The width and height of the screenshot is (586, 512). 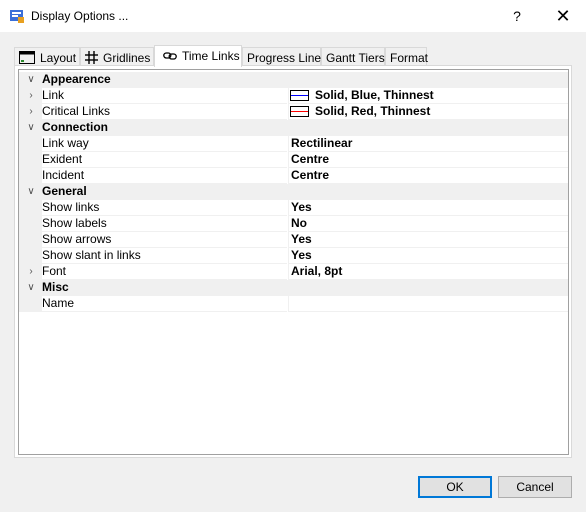 I want to click on property-row-link-way: Link way Rectilinear, so click(x=293, y=144).